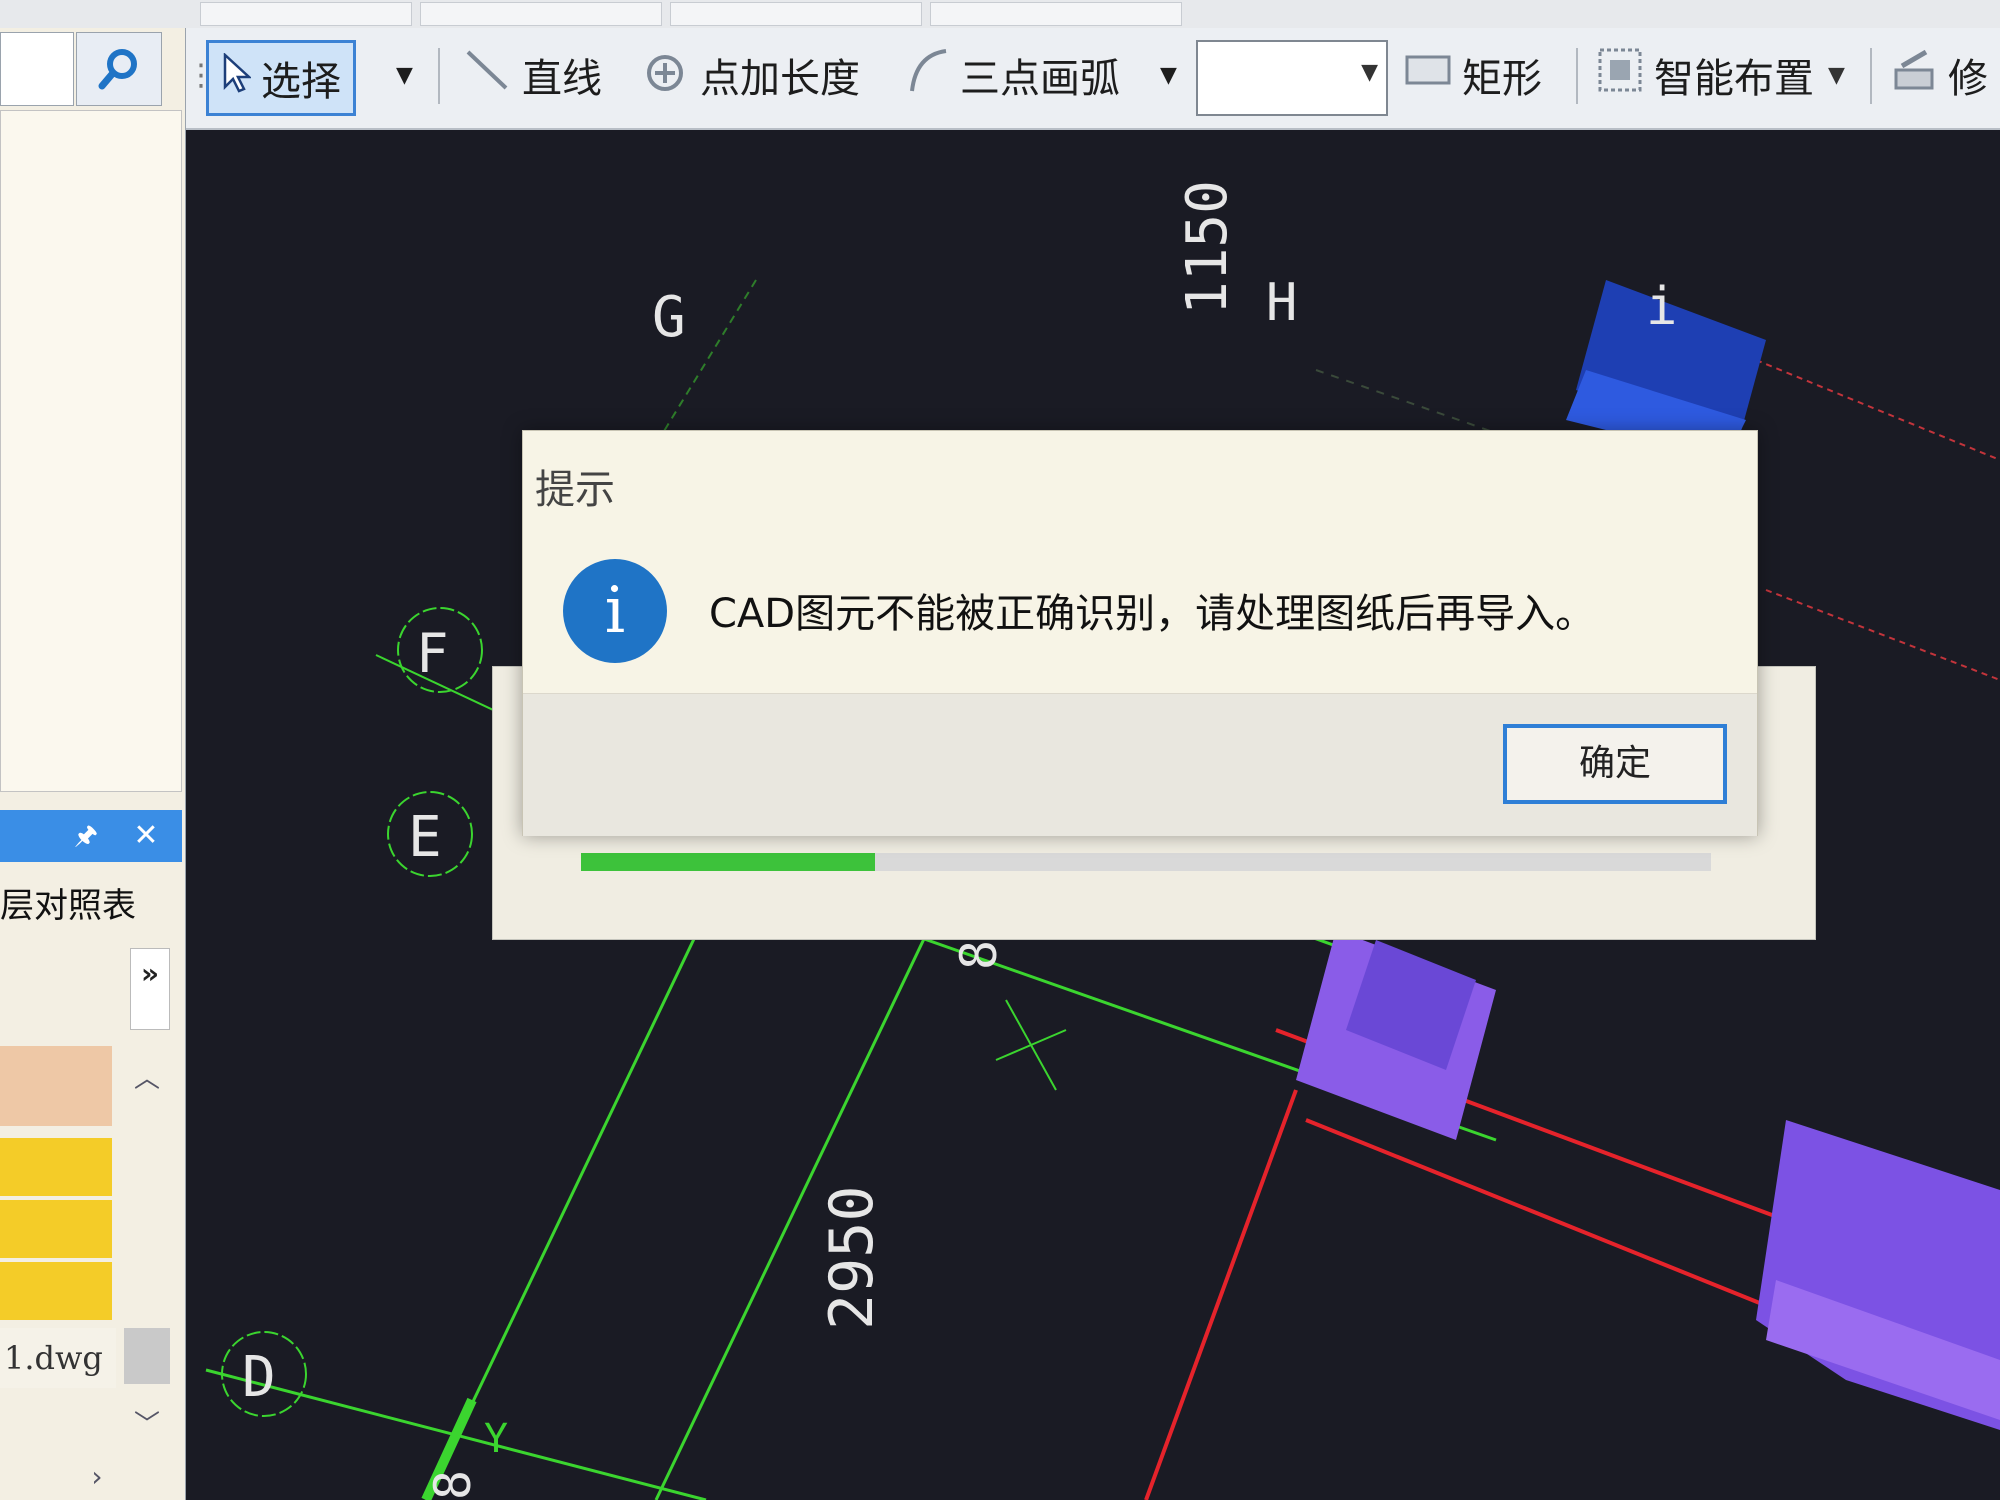 The image size is (2000, 1500). What do you see at coordinates (1040, 79) in the screenshot?
I see `three-point-arc-label: 三点画弧` at bounding box center [1040, 79].